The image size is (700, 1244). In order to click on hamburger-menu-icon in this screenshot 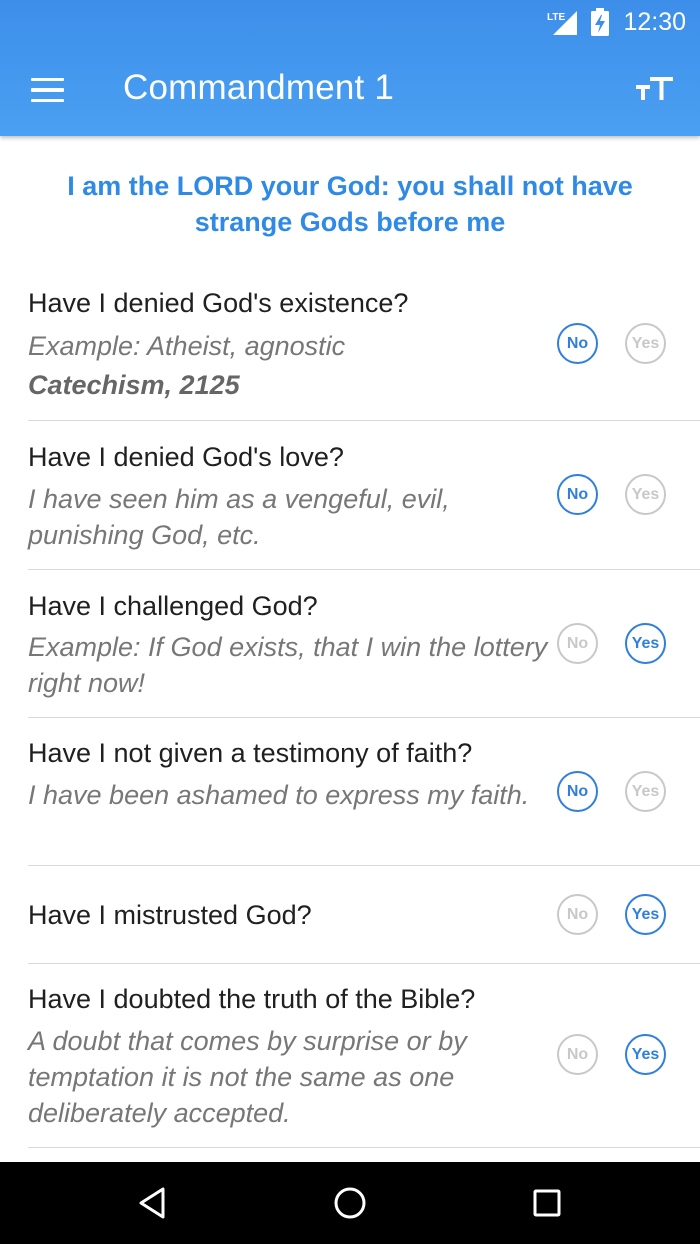, I will do `click(47, 90)`.